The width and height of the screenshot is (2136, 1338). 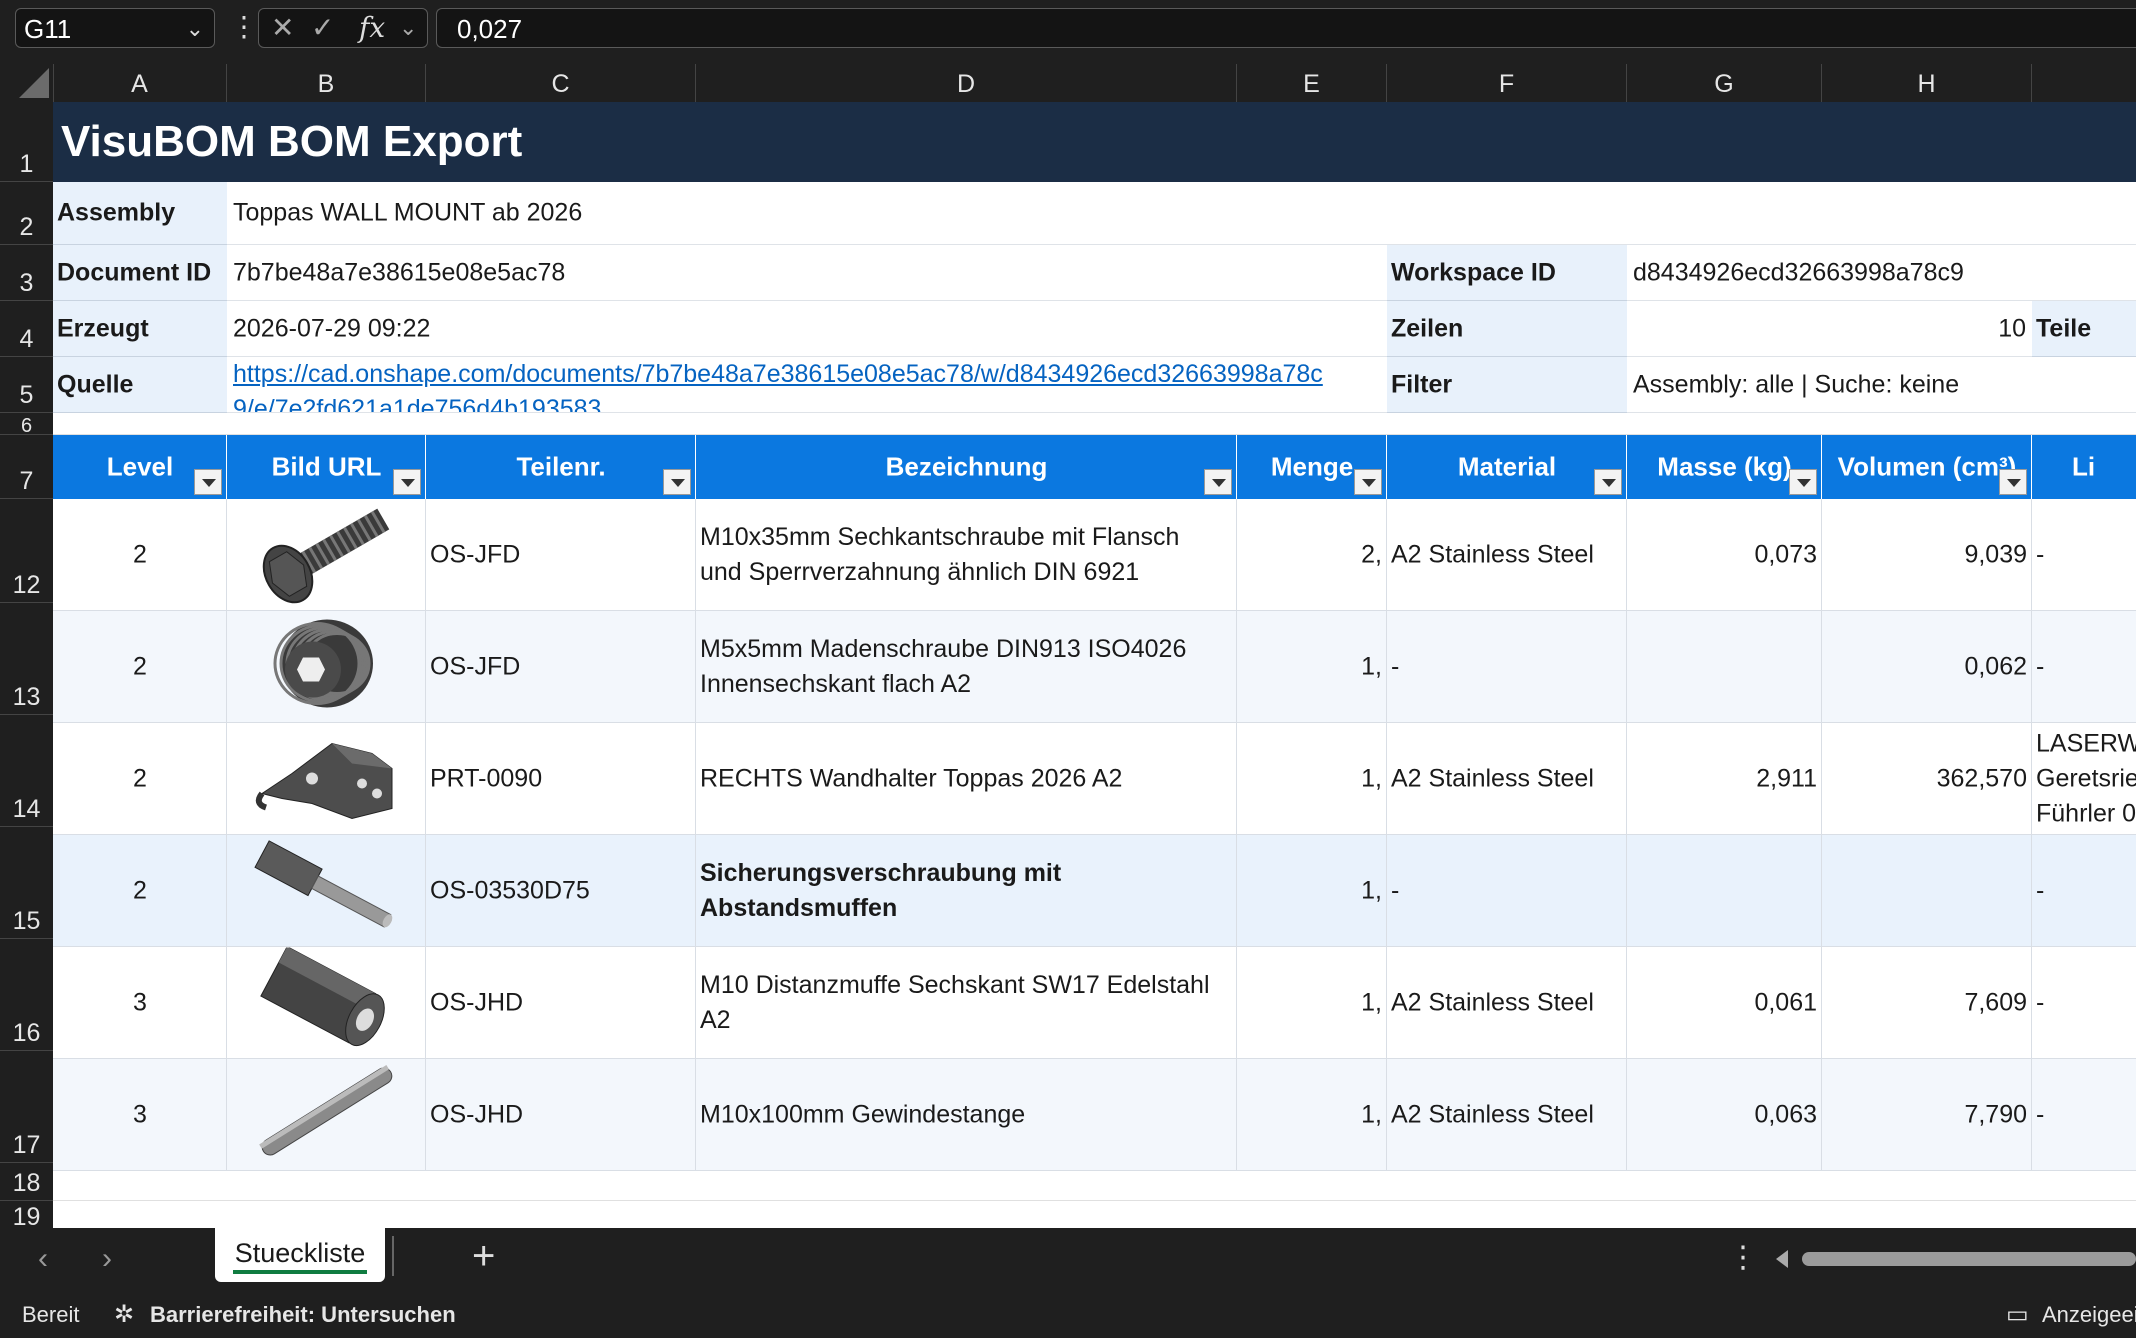 What do you see at coordinates (2084, 83) in the screenshot?
I see `column-header-i` at bounding box center [2084, 83].